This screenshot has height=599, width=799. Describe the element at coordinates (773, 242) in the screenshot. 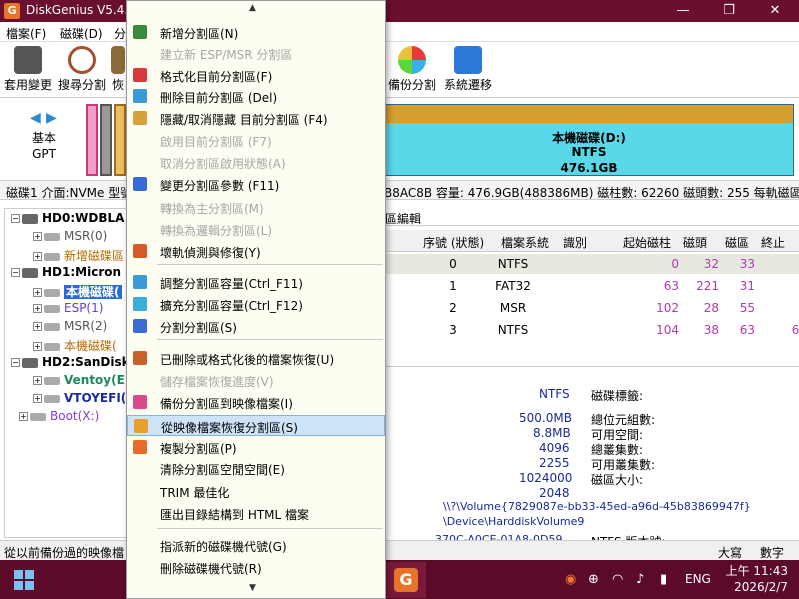

I see `column-header: 終止` at that location.